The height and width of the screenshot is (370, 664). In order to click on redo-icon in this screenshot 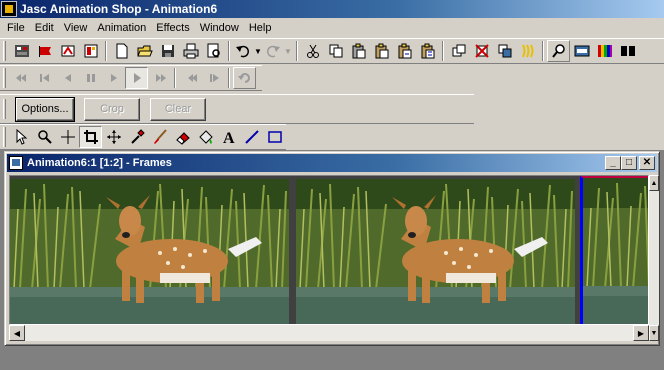, I will do `click(273, 51)`.